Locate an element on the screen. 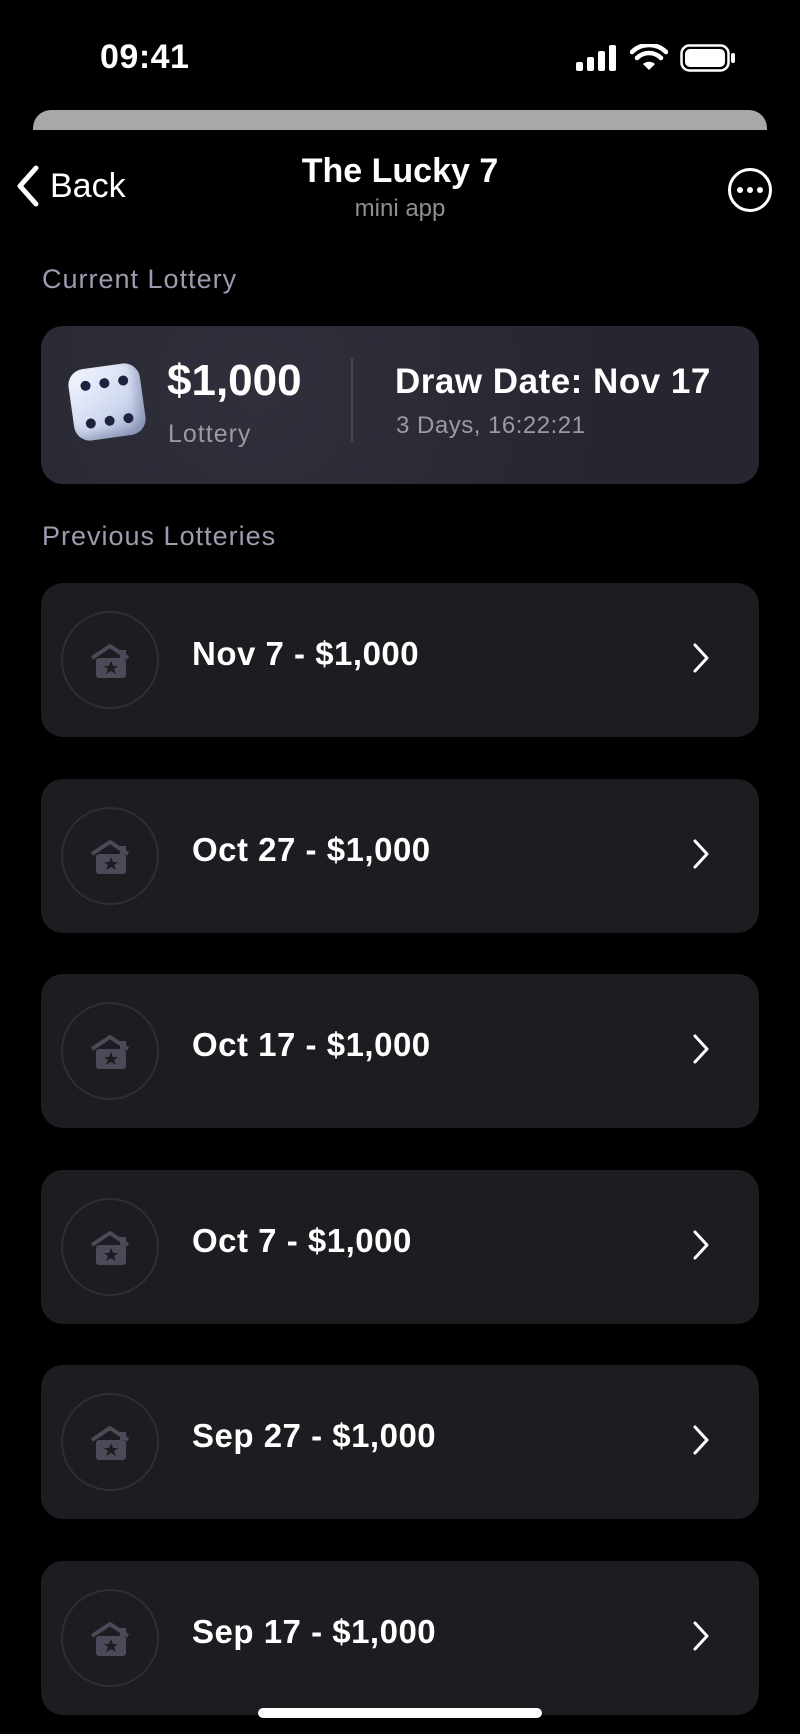  sheet-header-bar is located at coordinates (400, 120).